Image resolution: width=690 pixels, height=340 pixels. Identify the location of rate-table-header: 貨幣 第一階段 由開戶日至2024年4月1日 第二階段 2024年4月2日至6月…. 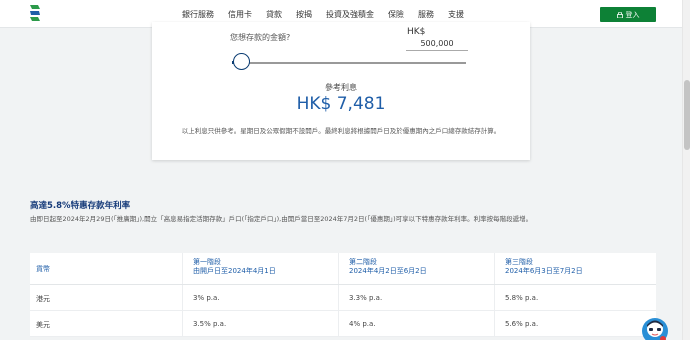
(343, 269).